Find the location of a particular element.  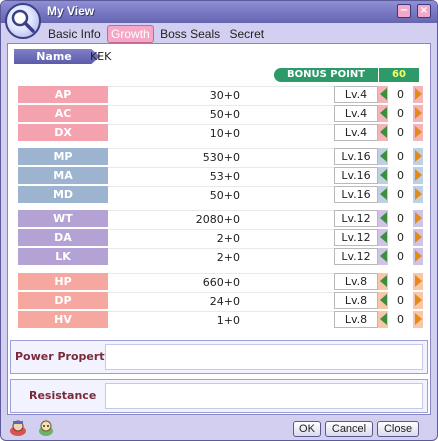

stat-value: 24+0 is located at coordinates (221, 300).